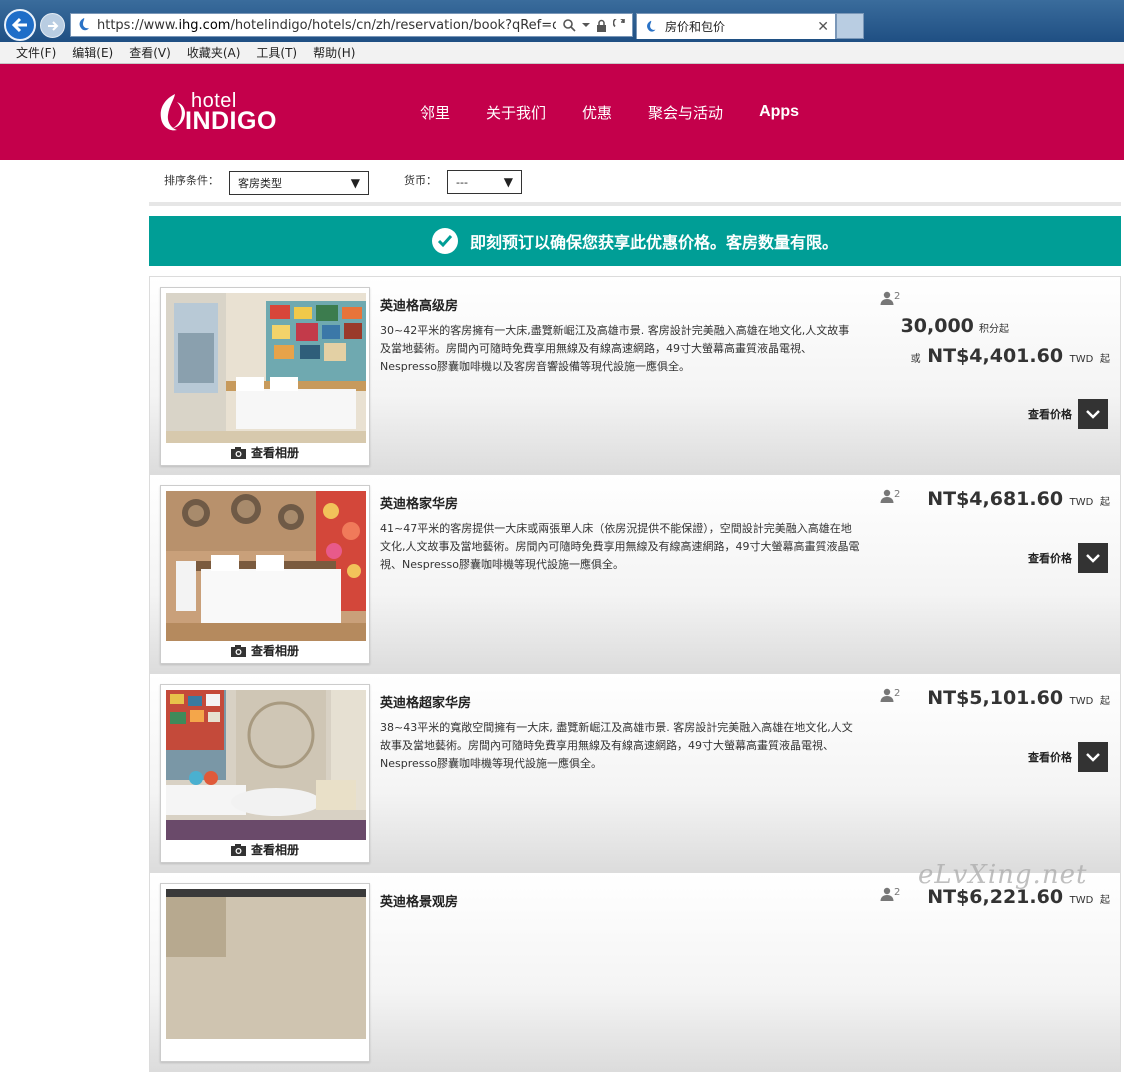 Image resolution: width=1124 pixels, height=1072 pixels. Describe the element at coordinates (685, 112) in the screenshot. I see `nav-meetings: 聚会与活动` at that location.